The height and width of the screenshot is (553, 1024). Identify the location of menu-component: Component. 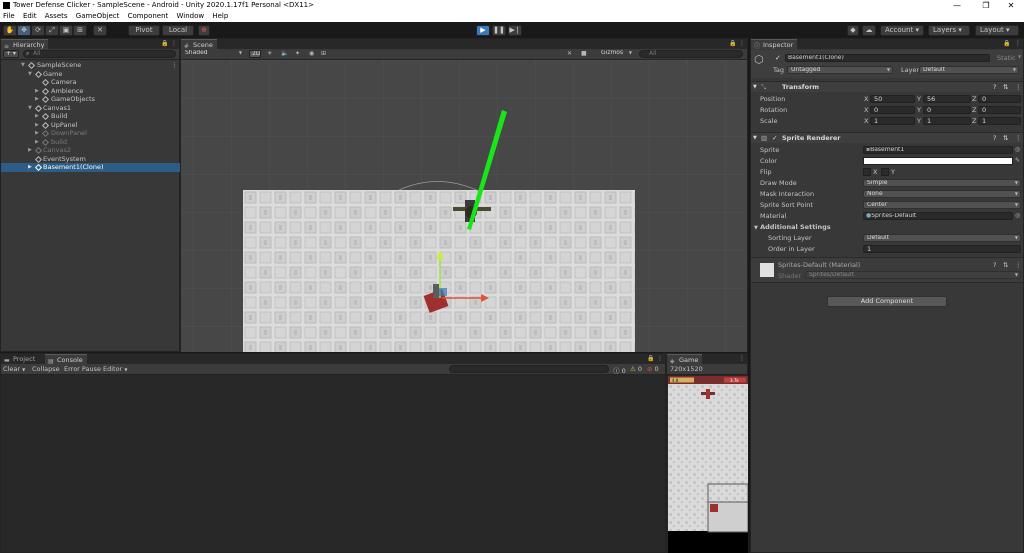
(148, 16).